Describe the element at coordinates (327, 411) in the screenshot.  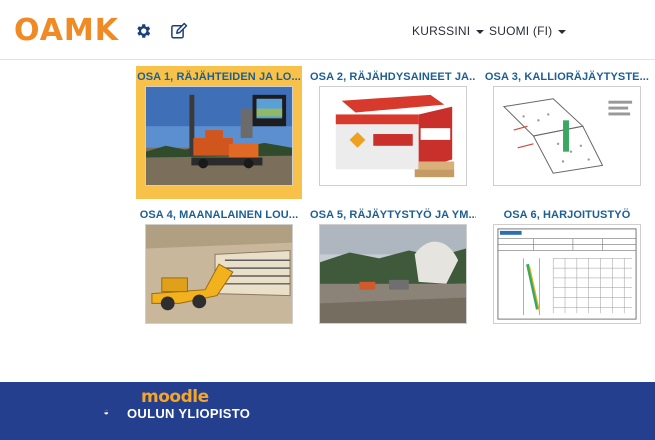
I see `site-footer: moodle OULUN YLIOPISTO` at that location.